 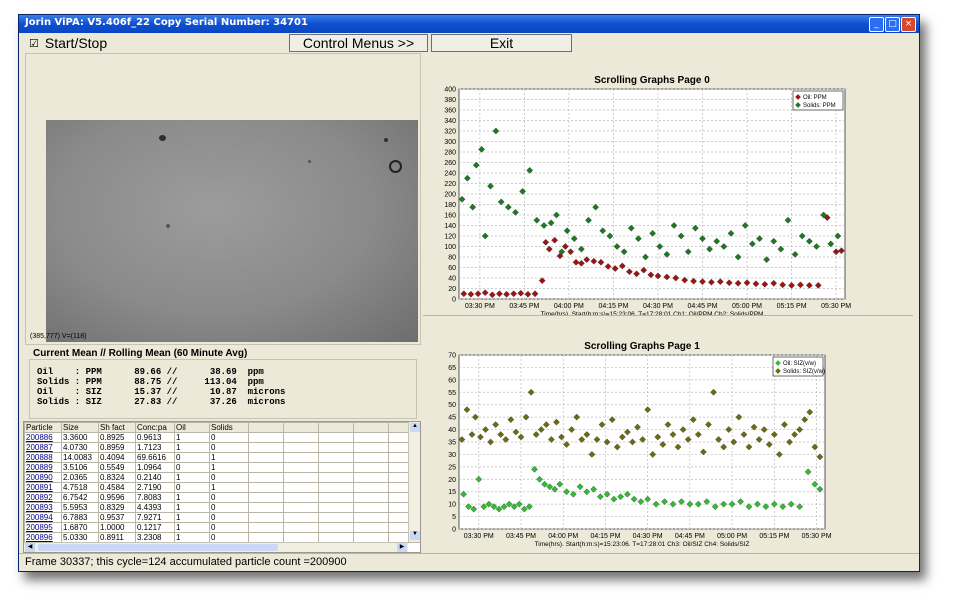 I want to click on table-row: 200894 6.7883 0.9537 7.9271 1 0, so click(x=222, y=517).